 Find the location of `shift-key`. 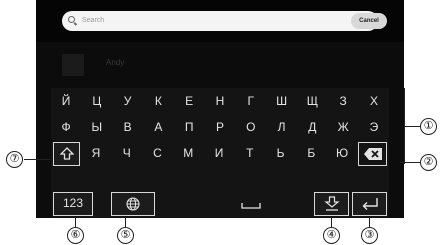

shift-key is located at coordinates (66, 154).